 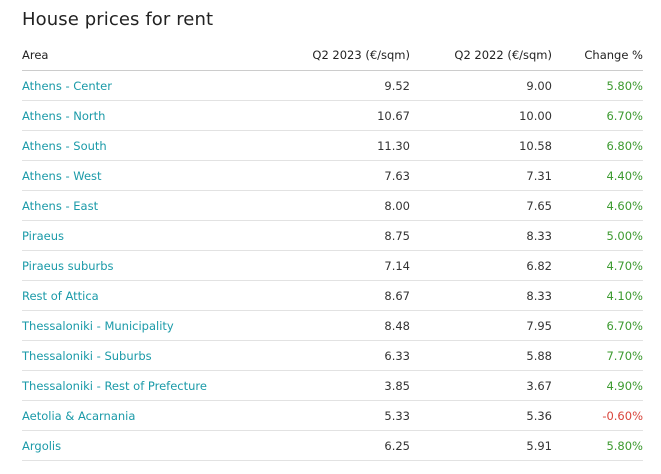 I want to click on area-cell: Thessaloniki - Rest of Prefecture, so click(x=150, y=385).